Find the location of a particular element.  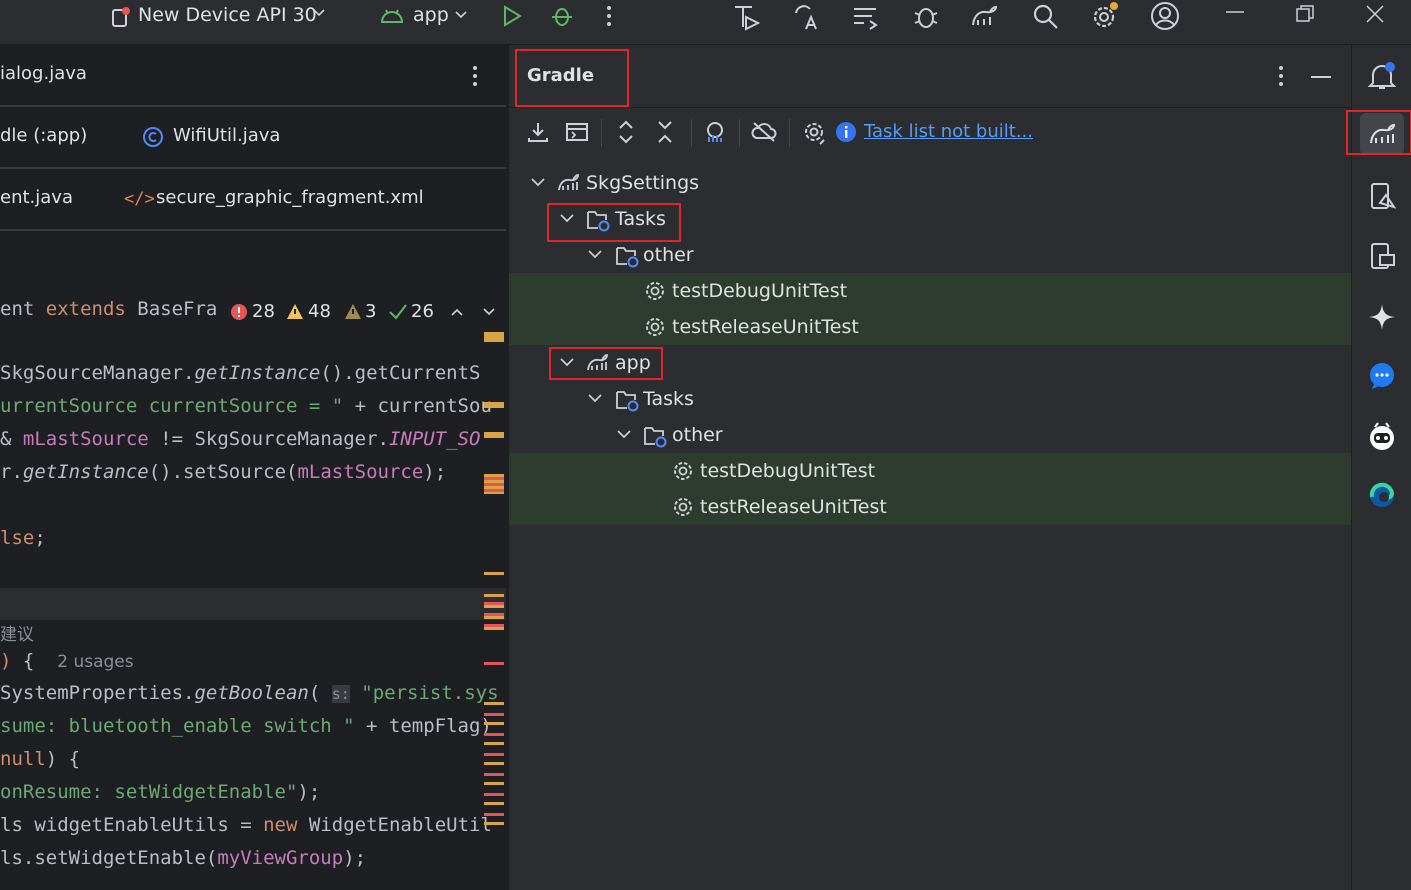

device-manager-icon is located at coordinates (1382, 196).